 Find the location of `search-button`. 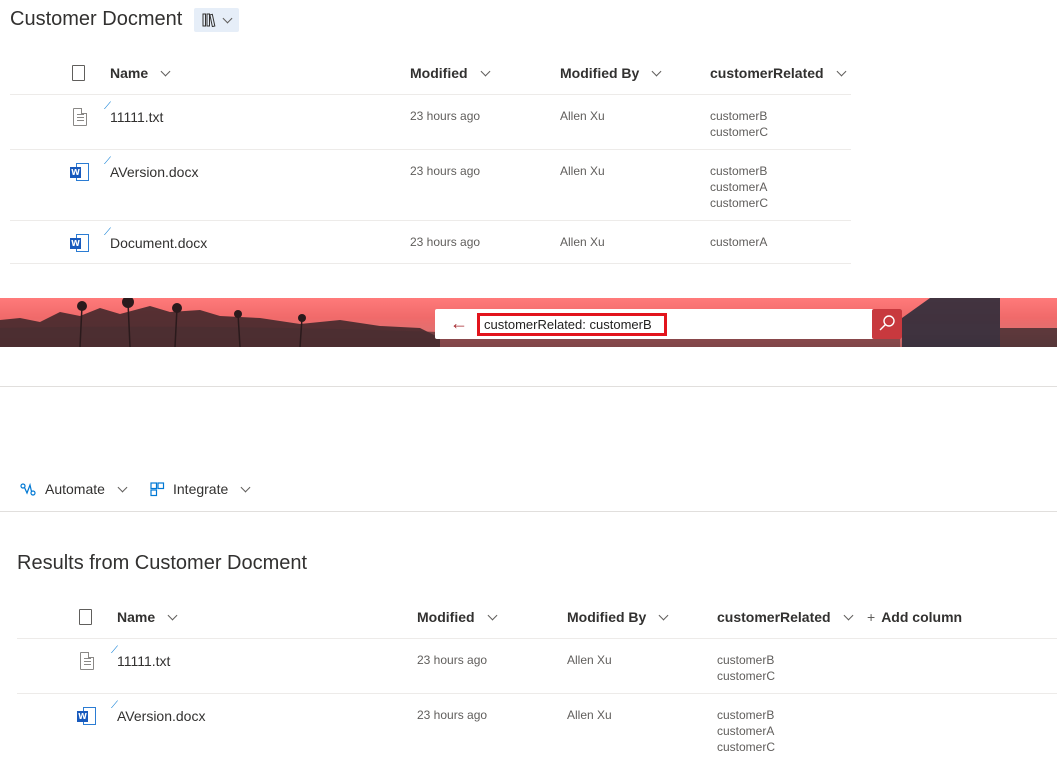

search-button is located at coordinates (887, 324).